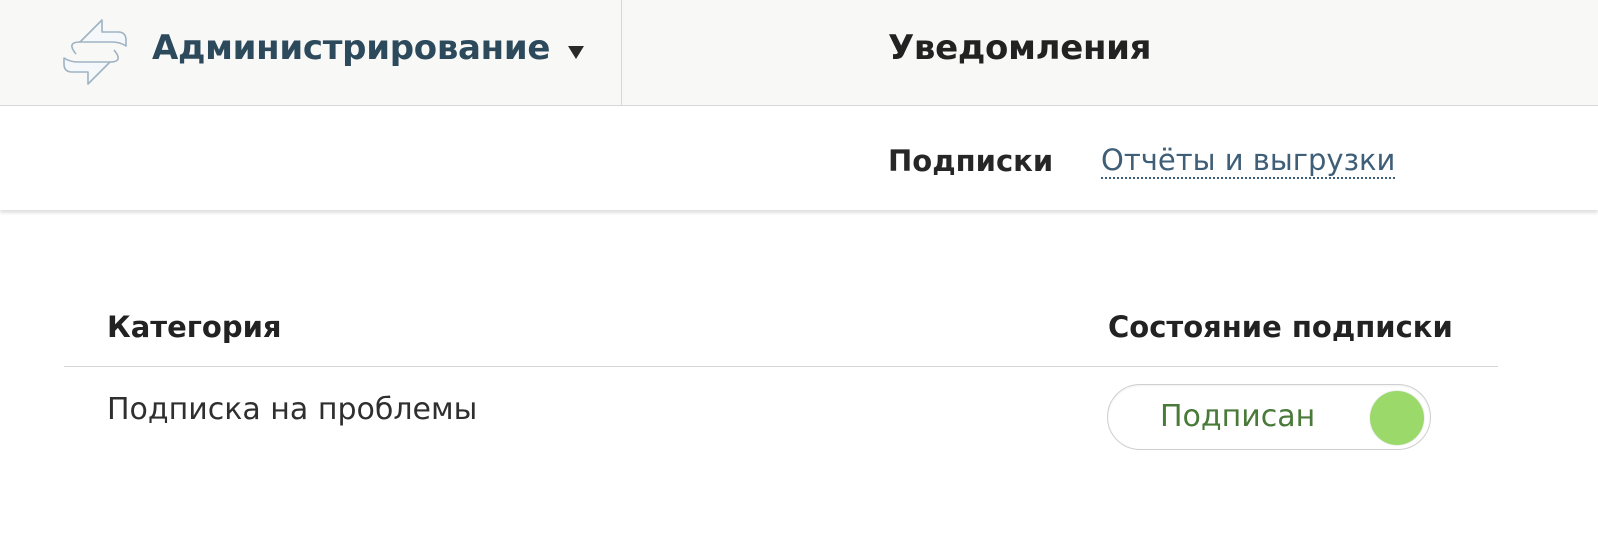 The width and height of the screenshot is (1598, 555). What do you see at coordinates (576, 52) in the screenshot?
I see `triangle-down-icon` at bounding box center [576, 52].